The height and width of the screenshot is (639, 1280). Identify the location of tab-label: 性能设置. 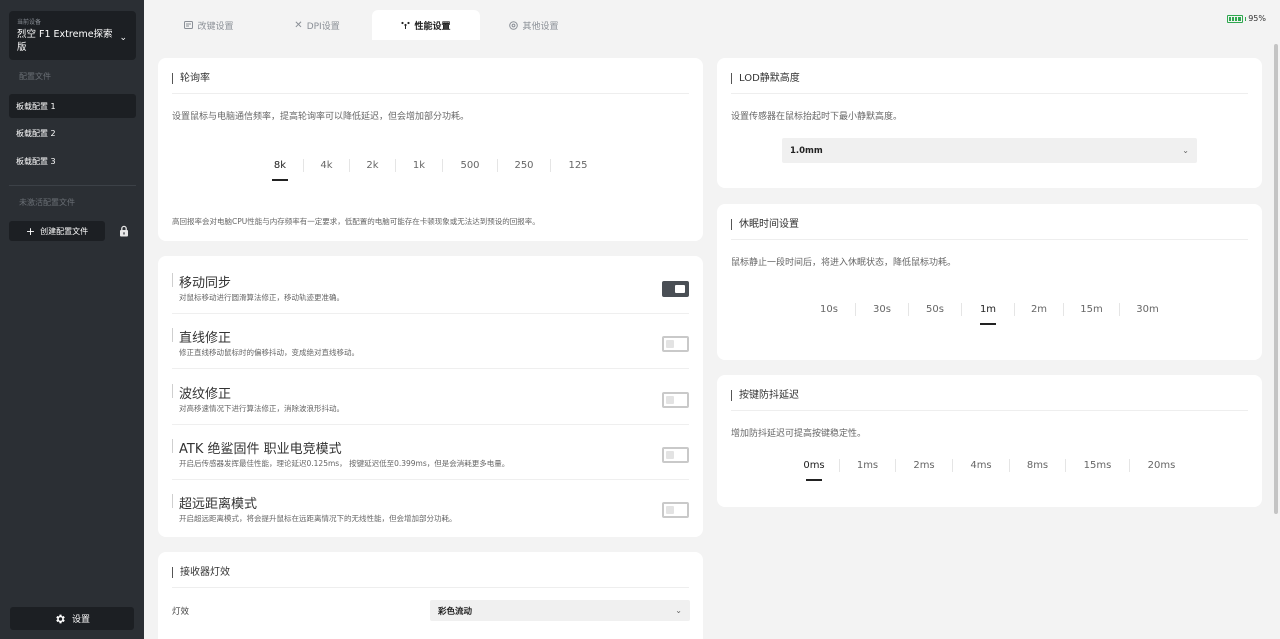
(432, 26).